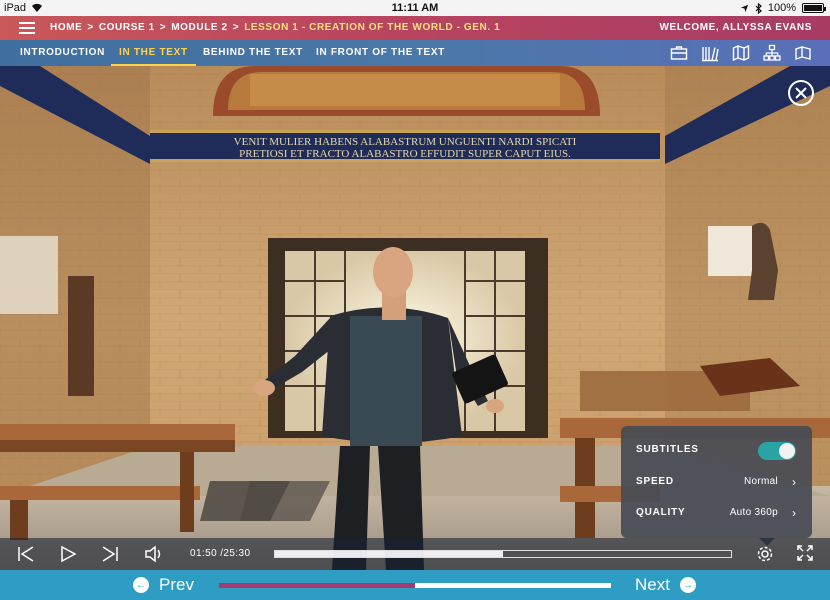 The height and width of the screenshot is (600, 830). I want to click on lesson-progress-bar, so click(415, 585).